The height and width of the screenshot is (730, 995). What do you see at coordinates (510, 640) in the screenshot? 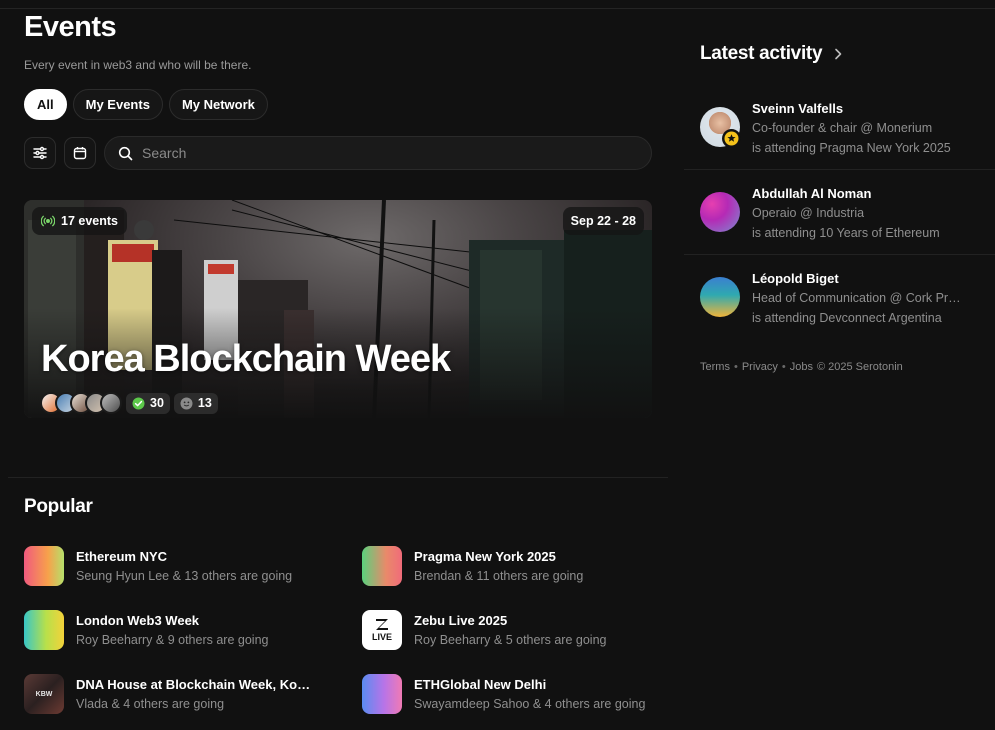
I see `event-going: Roy Beeharry & 5 others are going` at bounding box center [510, 640].